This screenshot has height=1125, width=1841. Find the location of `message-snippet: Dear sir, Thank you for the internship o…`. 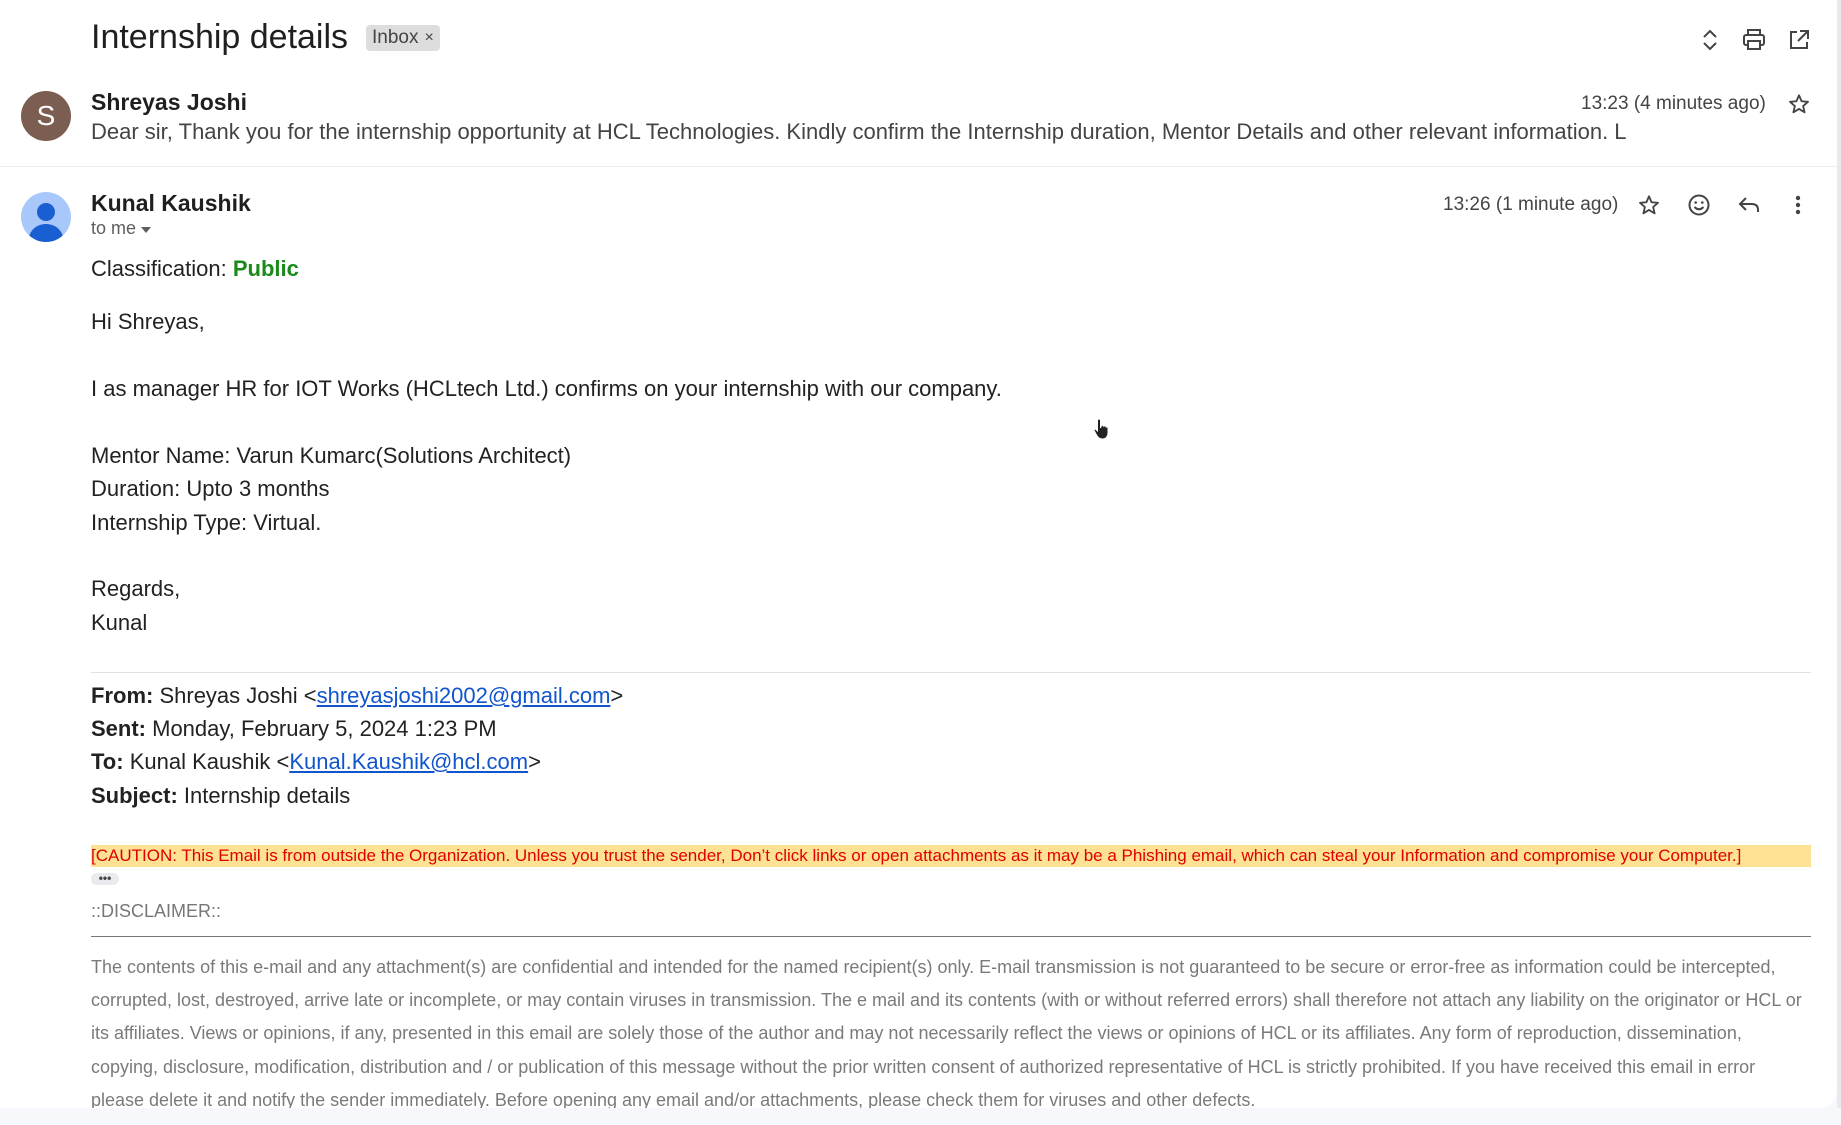

message-snippet: Dear sir, Thank you for the internship o… is located at coordinates (871, 132).